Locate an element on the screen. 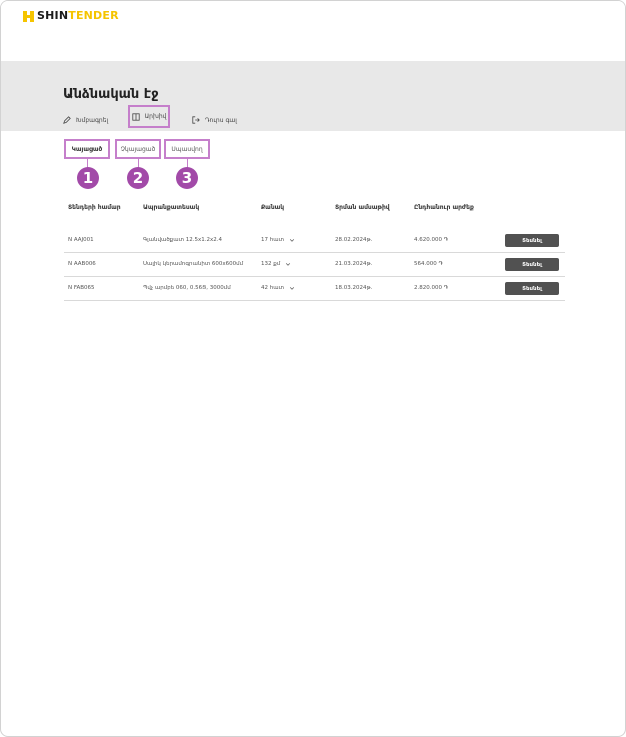 This screenshot has height=737, width=626. profile-tabs: Խմբագրել Արխիվ Դուրս գալ is located at coordinates (313, 118).